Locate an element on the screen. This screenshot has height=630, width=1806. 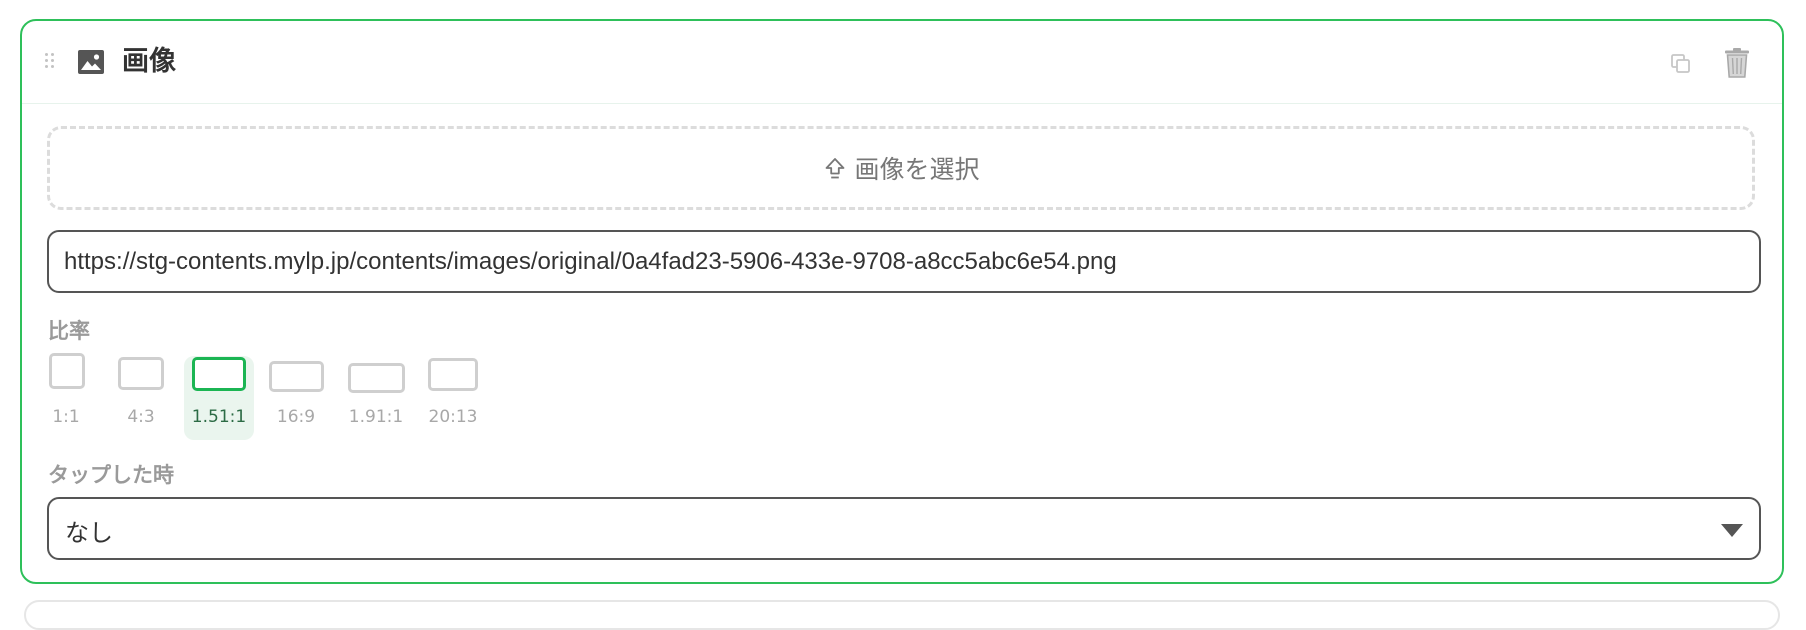
tap-action-select: なし is located at coordinates (904, 528).